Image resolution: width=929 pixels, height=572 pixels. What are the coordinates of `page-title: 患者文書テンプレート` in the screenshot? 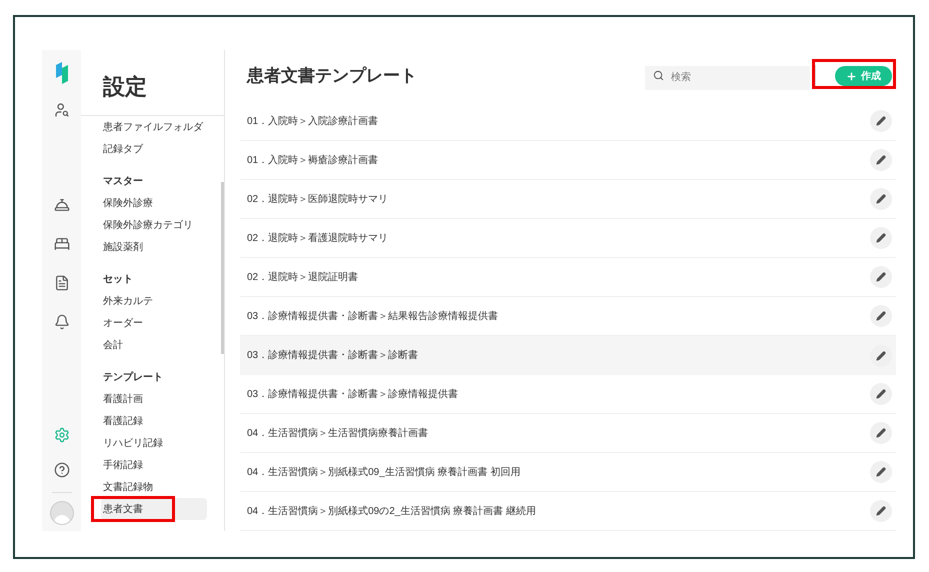 It's located at (332, 76).